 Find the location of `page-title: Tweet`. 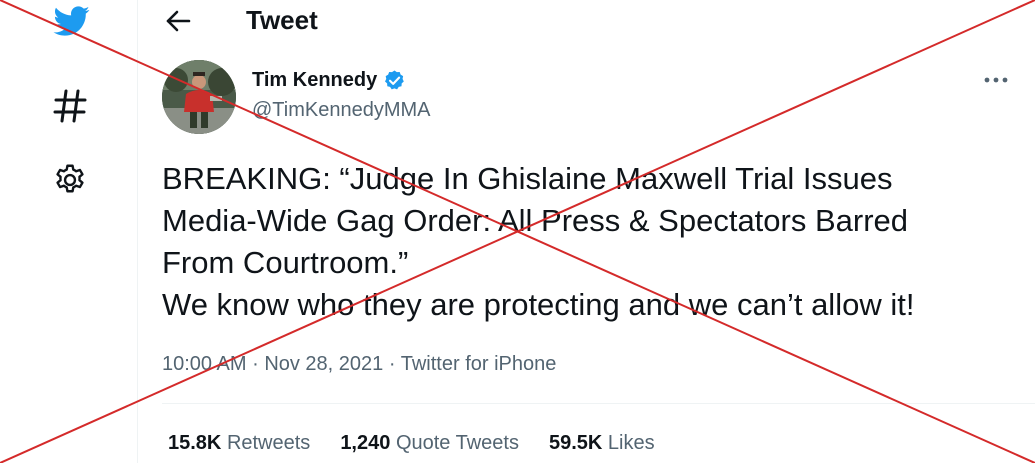

page-title: Tweet is located at coordinates (282, 20).